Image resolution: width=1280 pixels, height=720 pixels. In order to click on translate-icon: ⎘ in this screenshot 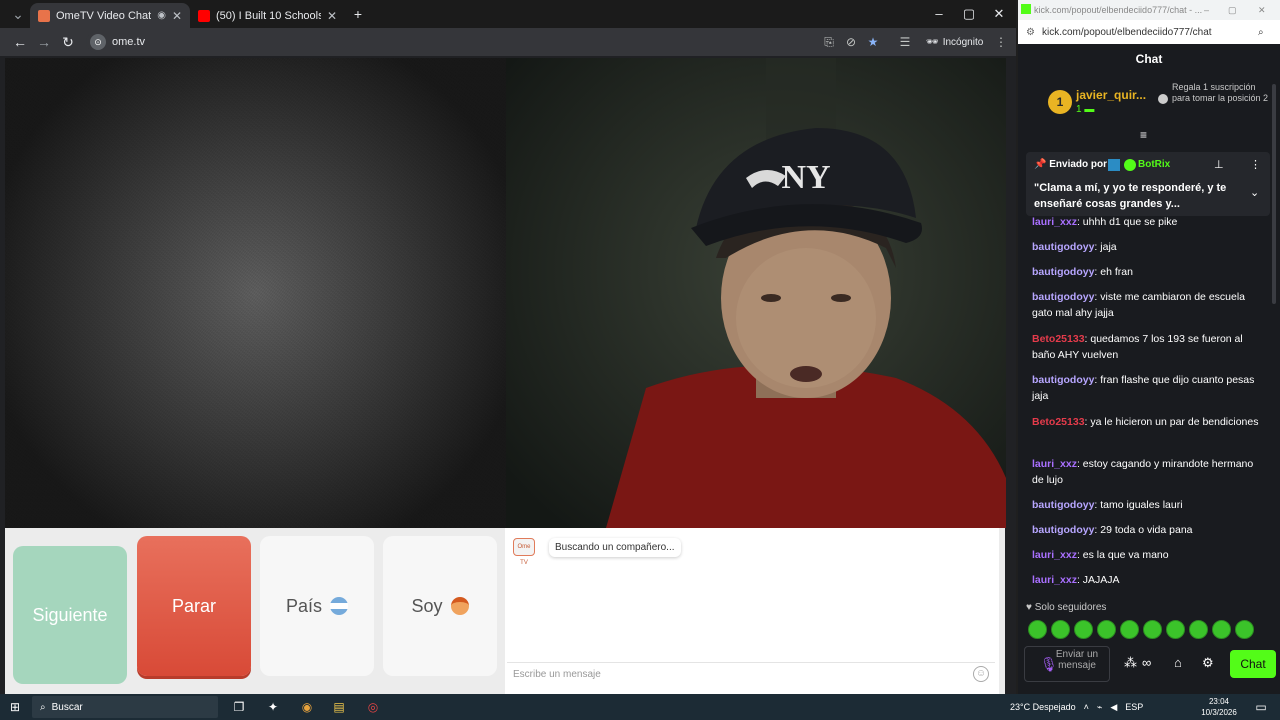, I will do `click(829, 42)`.